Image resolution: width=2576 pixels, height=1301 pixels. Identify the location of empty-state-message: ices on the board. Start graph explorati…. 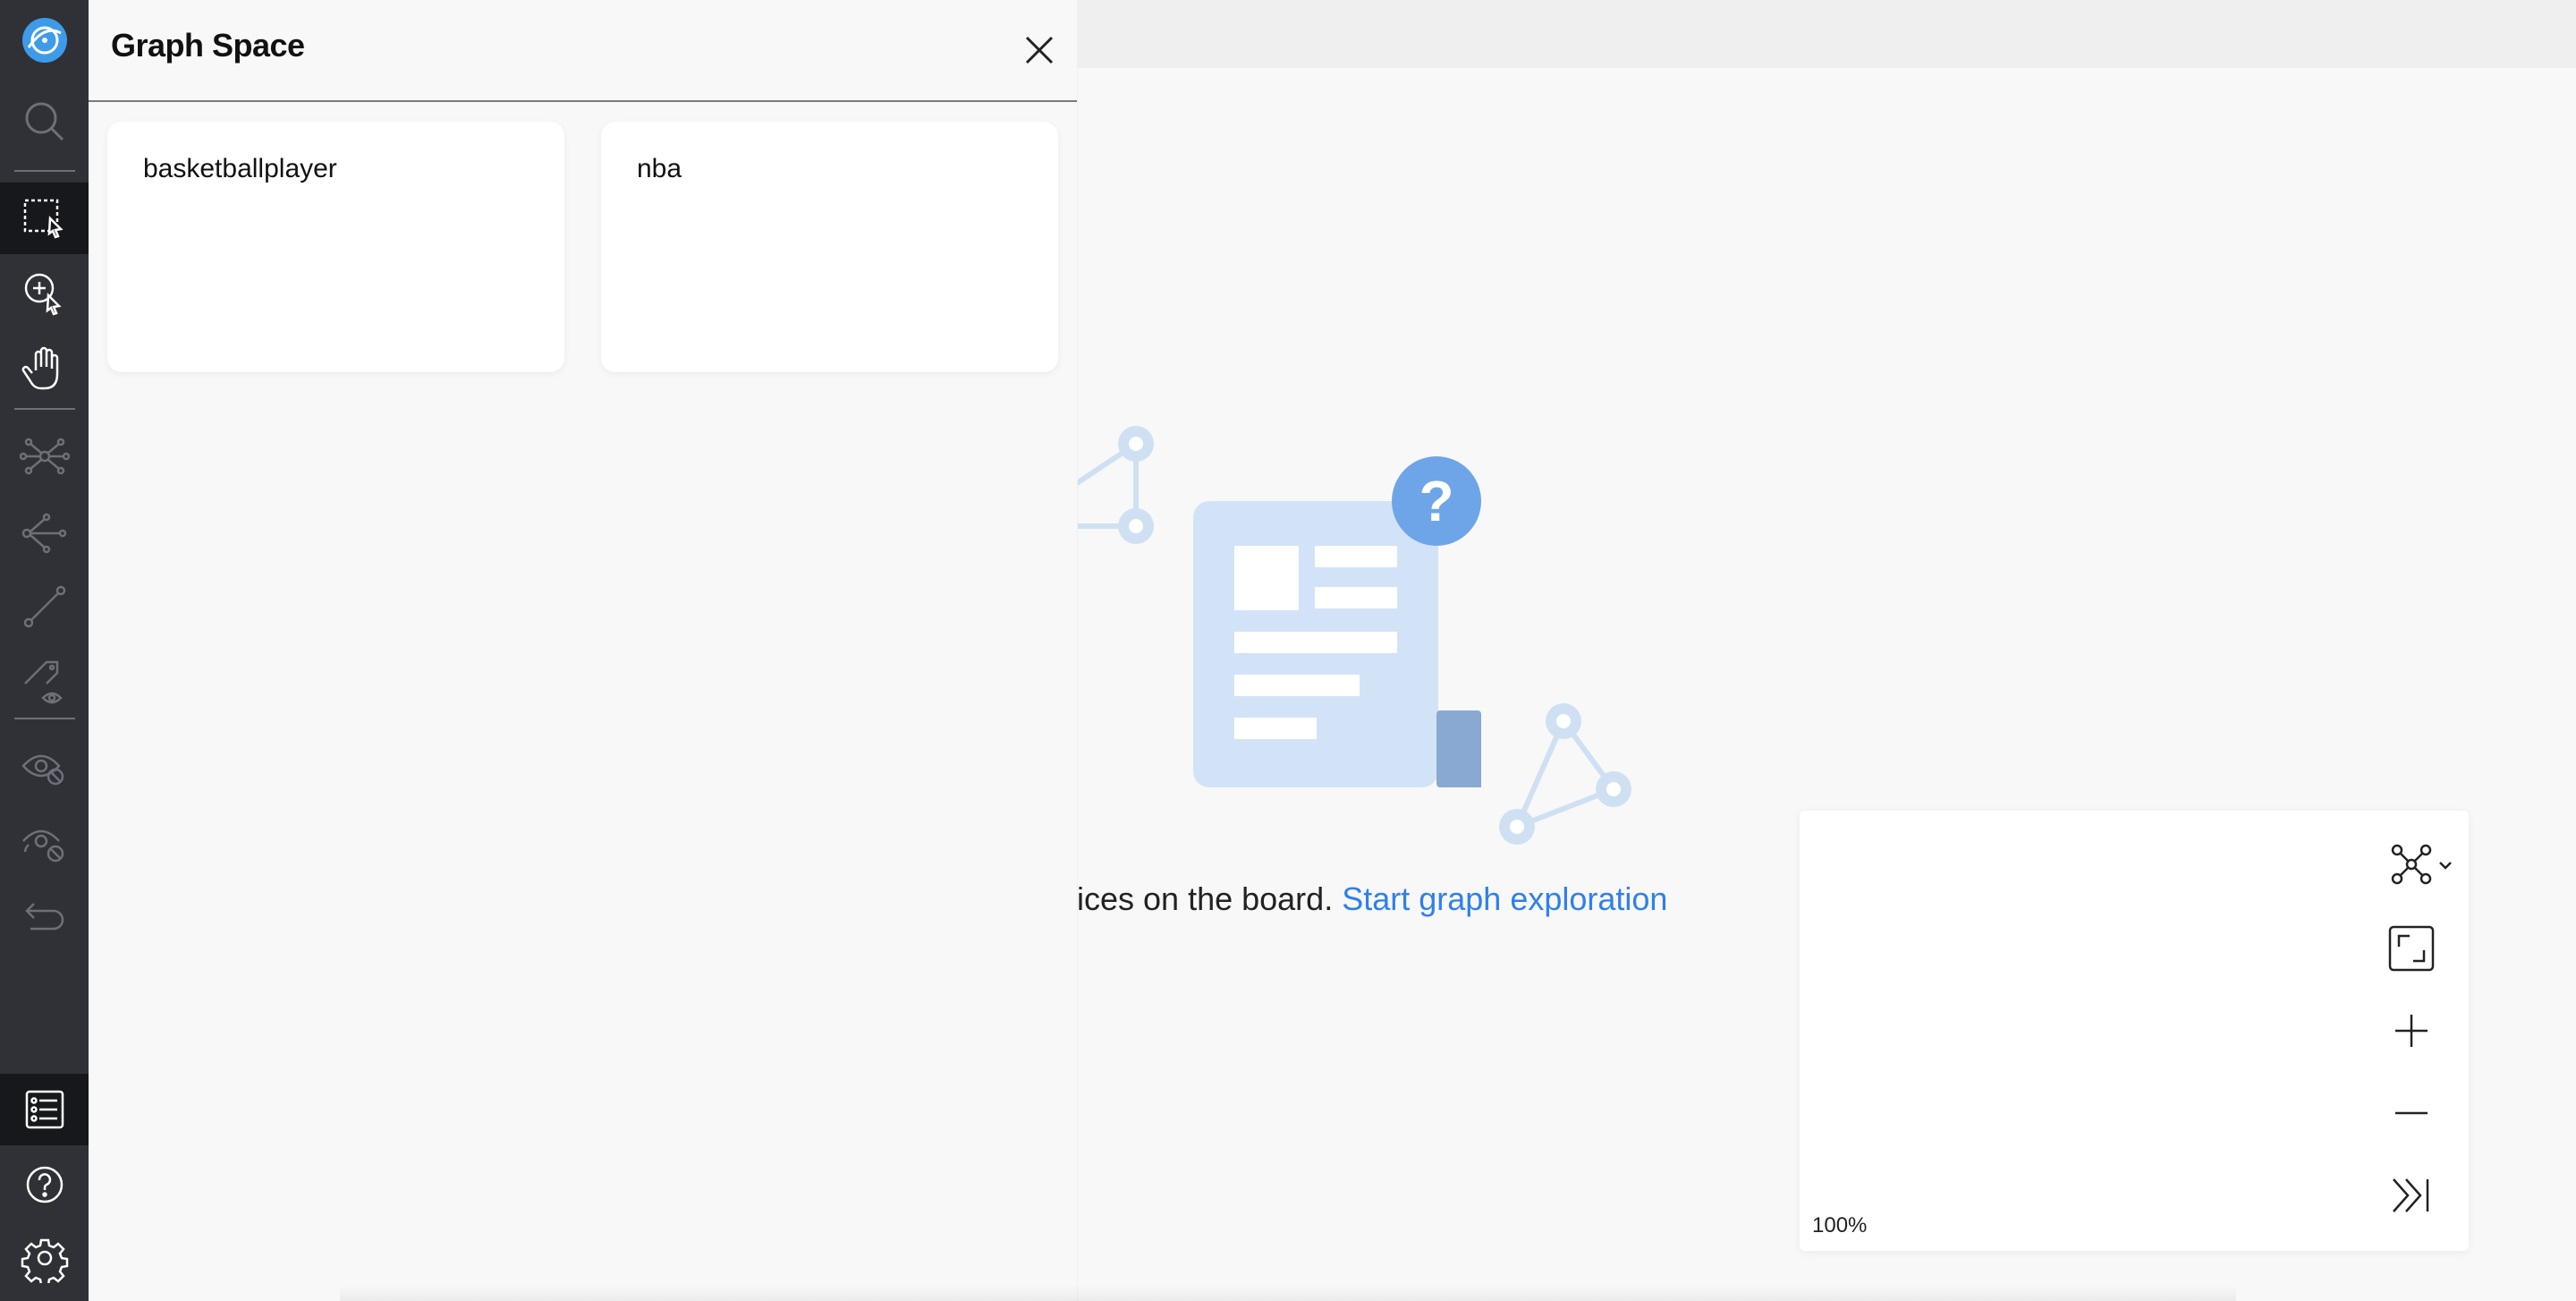
(1479, 899).